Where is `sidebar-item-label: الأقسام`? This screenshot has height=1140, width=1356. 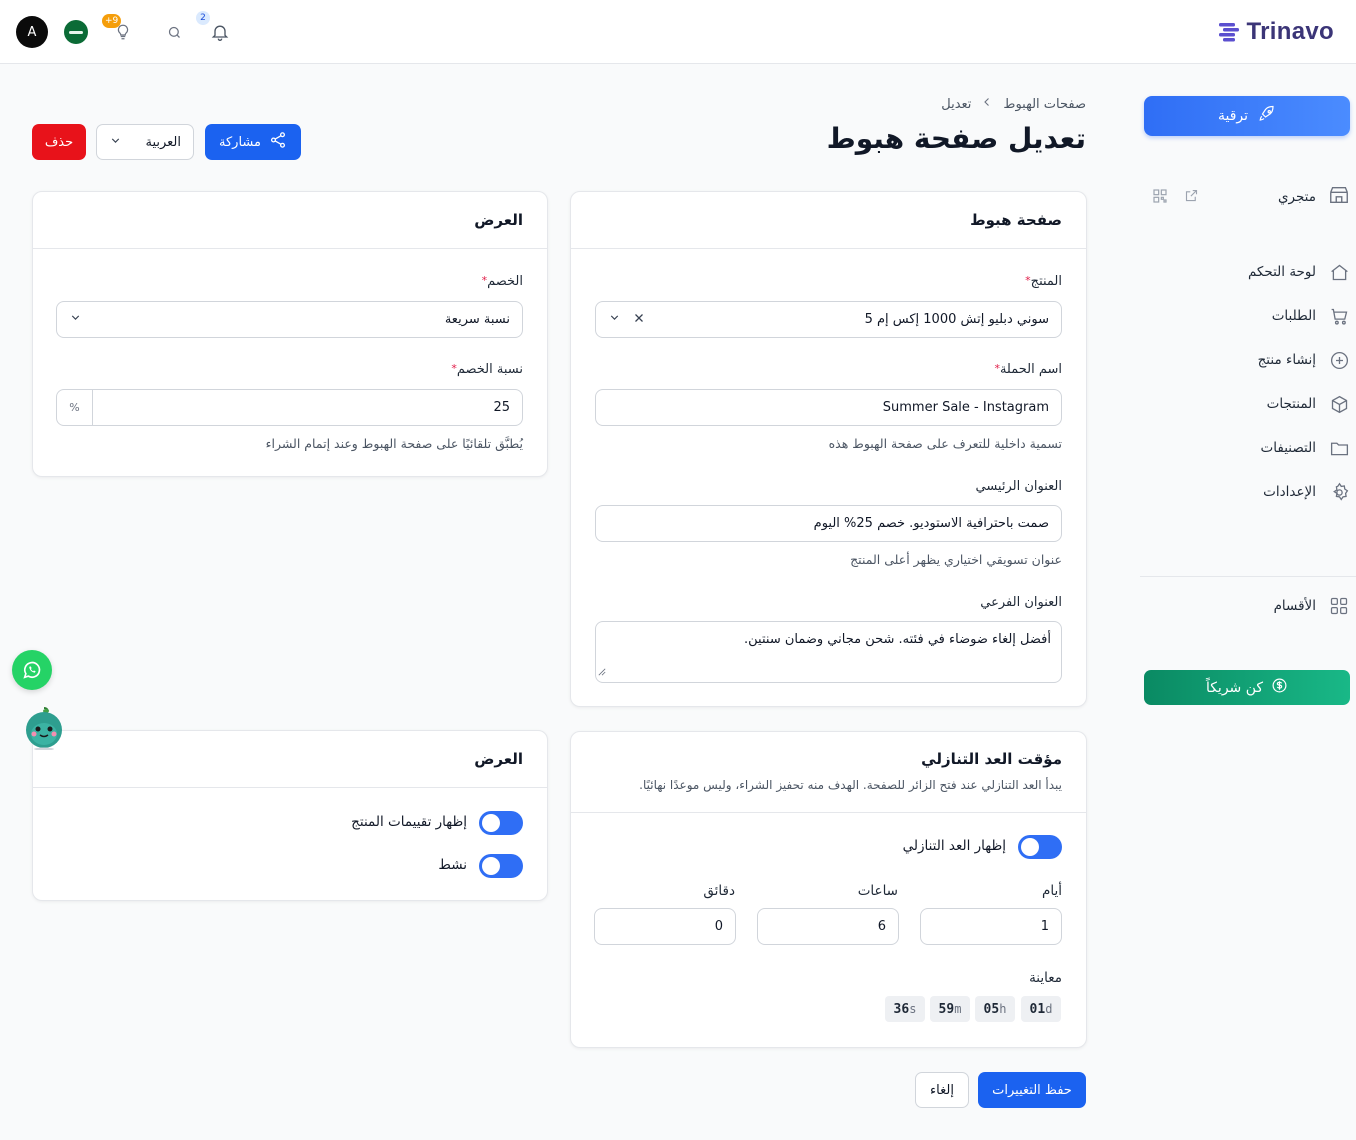 sidebar-item-label: الأقسام is located at coordinates (1294, 606).